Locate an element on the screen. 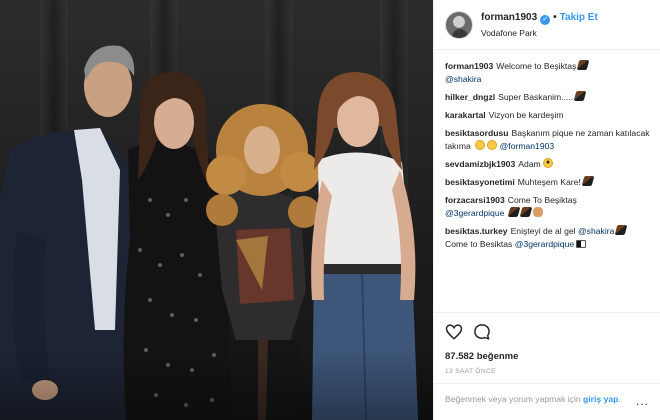  photo-shadow is located at coordinates (216, 385).